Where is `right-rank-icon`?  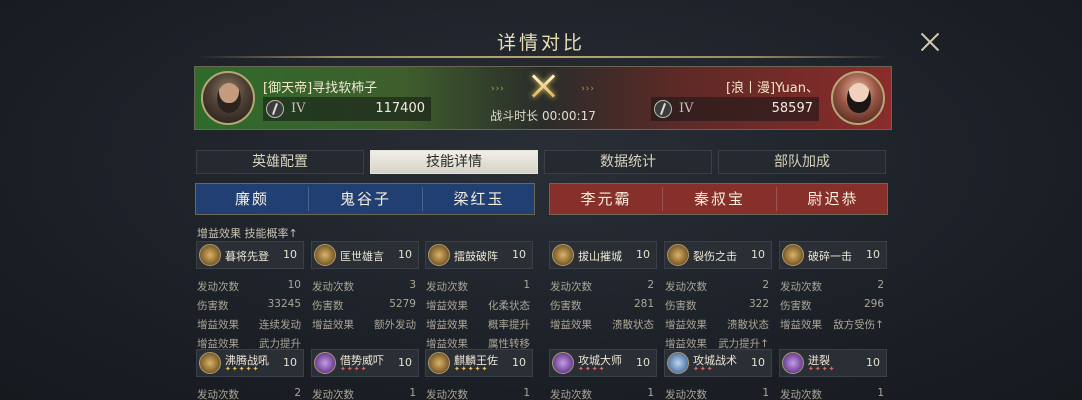 right-rank-icon is located at coordinates (663, 109).